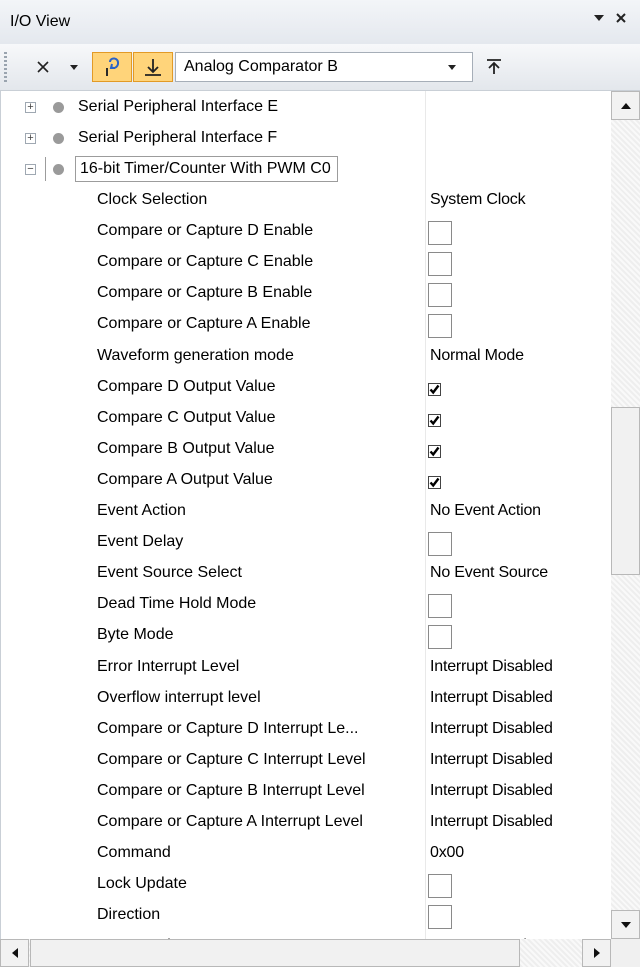 The width and height of the screenshot is (640, 967). I want to click on close-x-icon, so click(43, 67).